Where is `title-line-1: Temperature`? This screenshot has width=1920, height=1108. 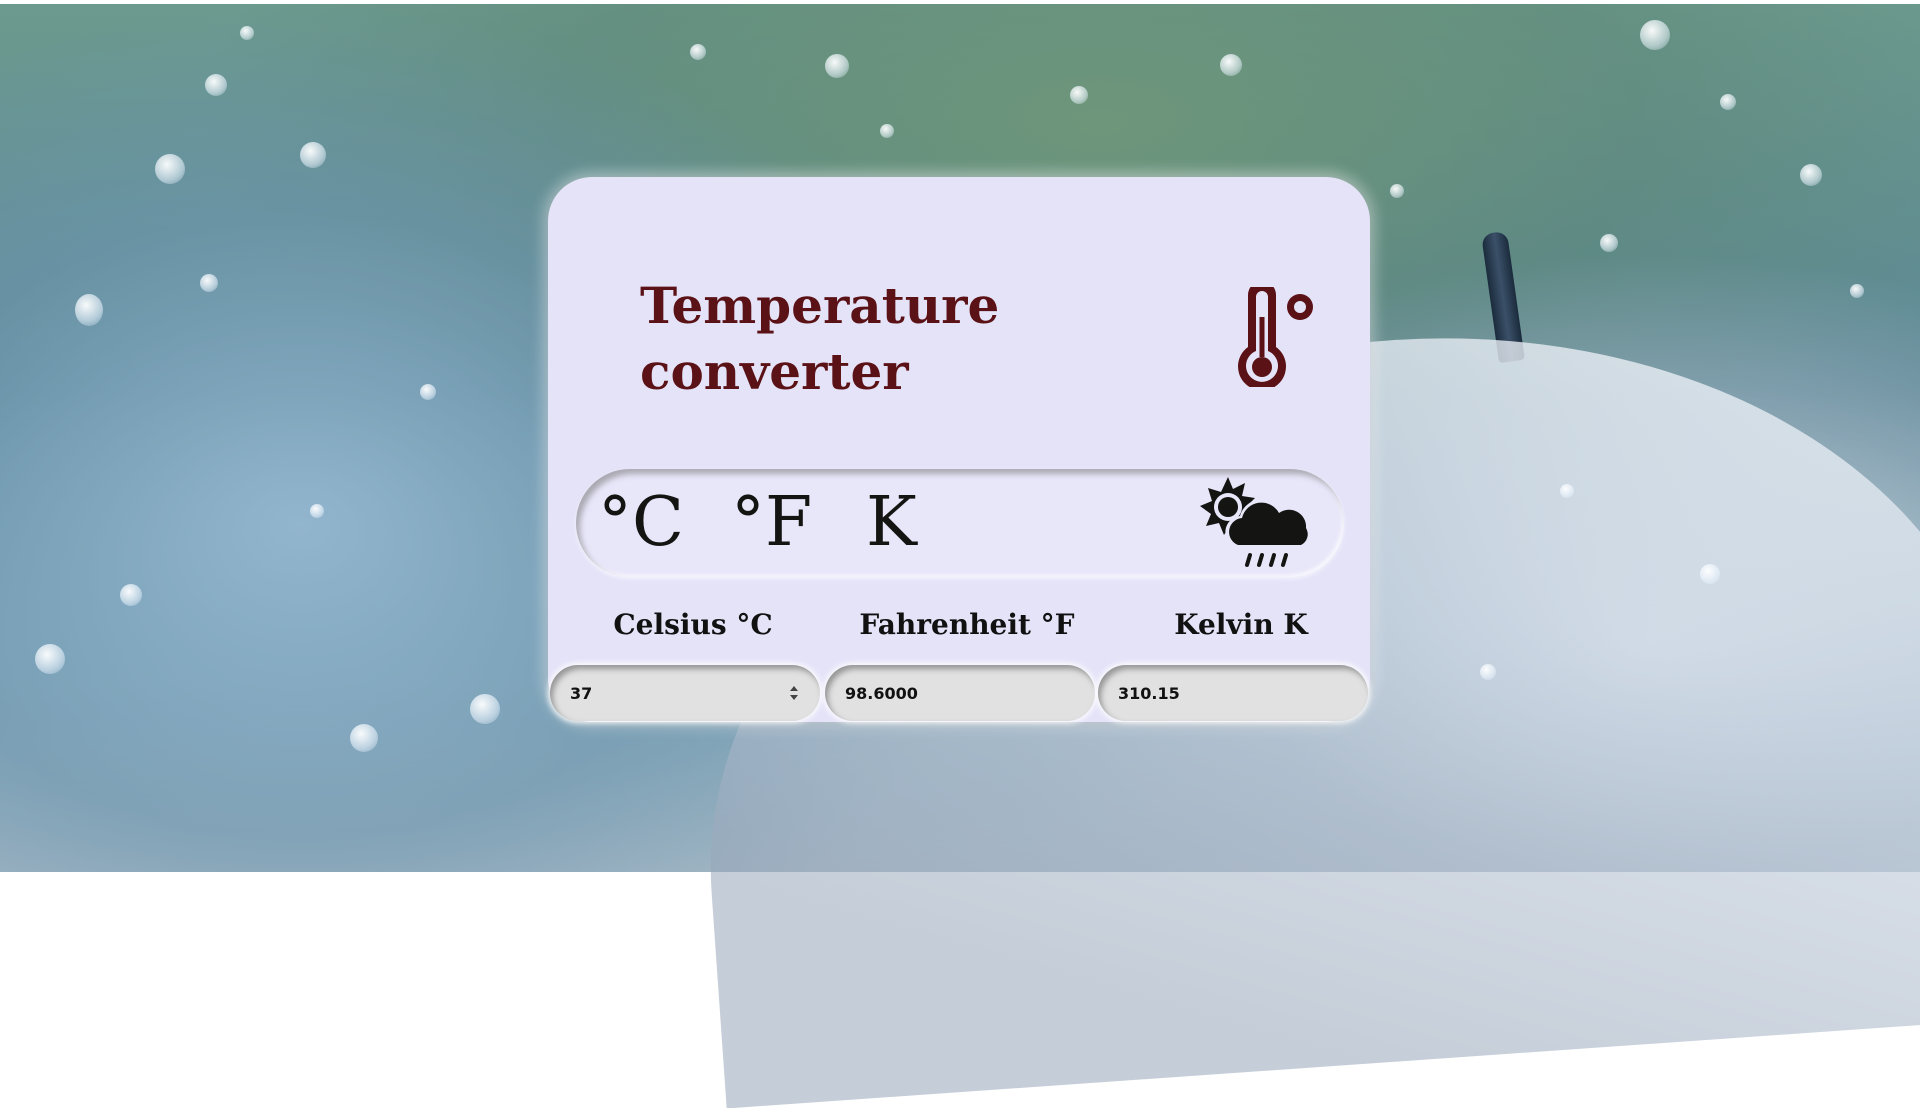 title-line-1: Temperature is located at coordinates (820, 305).